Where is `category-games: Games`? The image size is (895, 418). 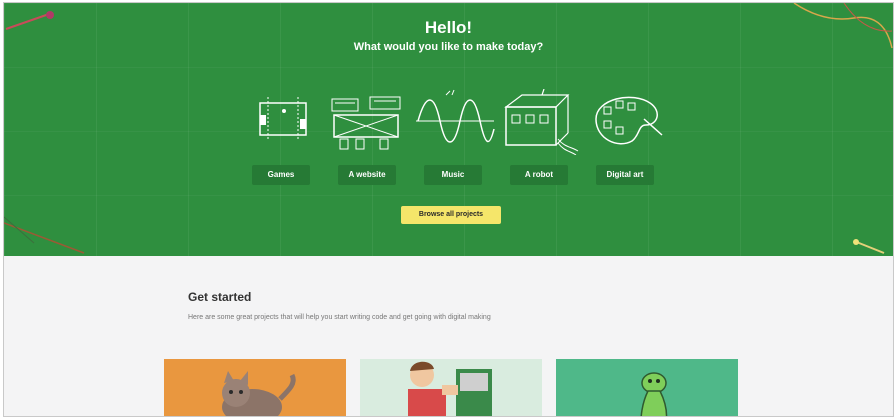
category-games: Games is located at coordinates (280, 139).